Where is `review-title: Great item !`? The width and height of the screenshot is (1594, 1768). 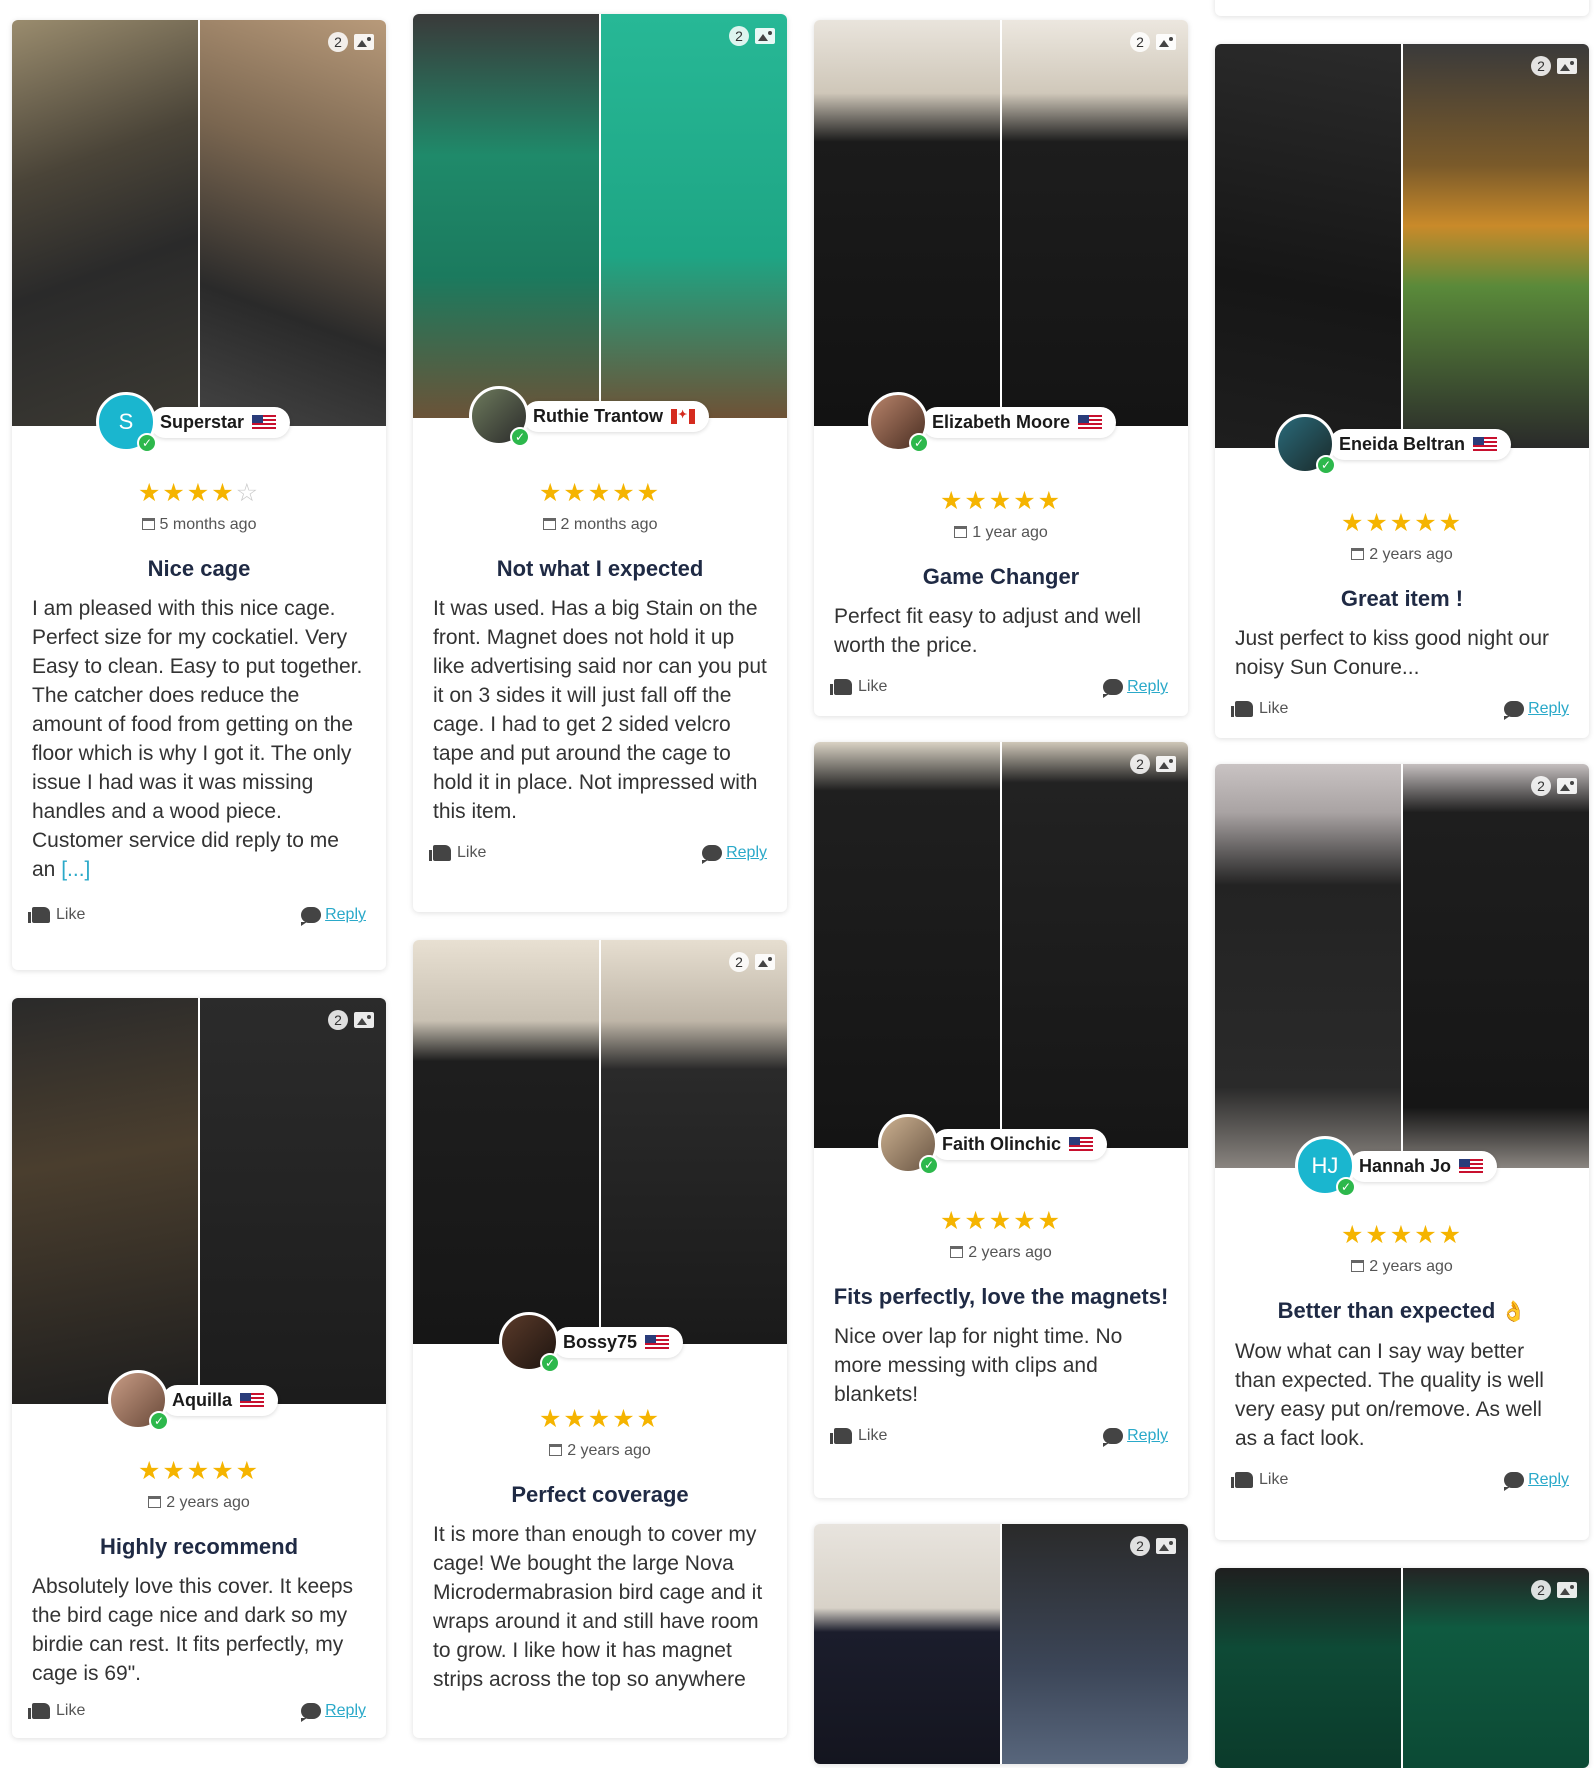 review-title: Great item ! is located at coordinates (1402, 598).